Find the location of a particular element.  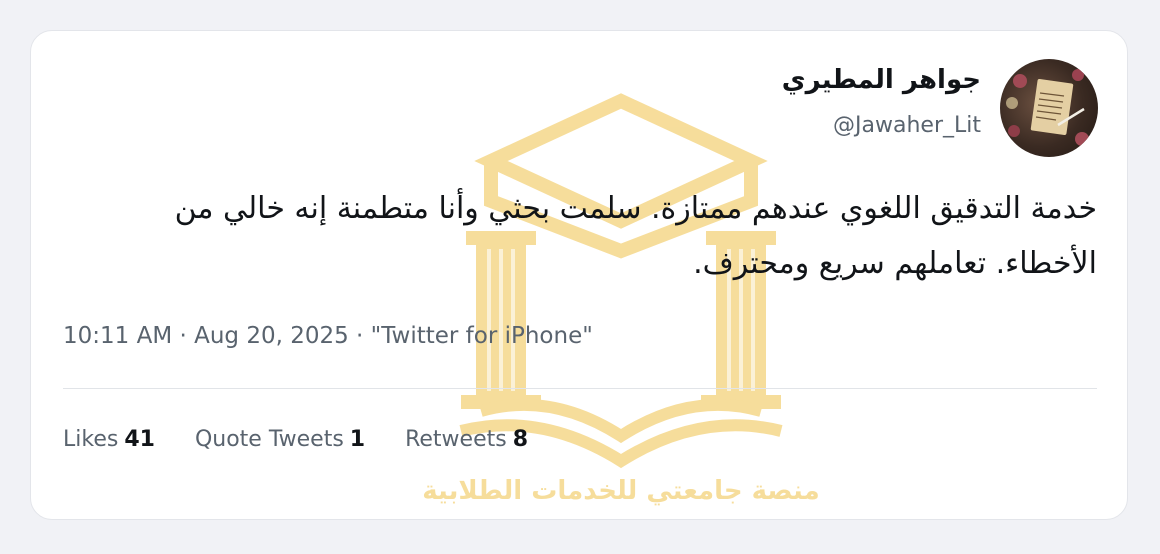

parchment-avatar-icon is located at coordinates (1047, 107).